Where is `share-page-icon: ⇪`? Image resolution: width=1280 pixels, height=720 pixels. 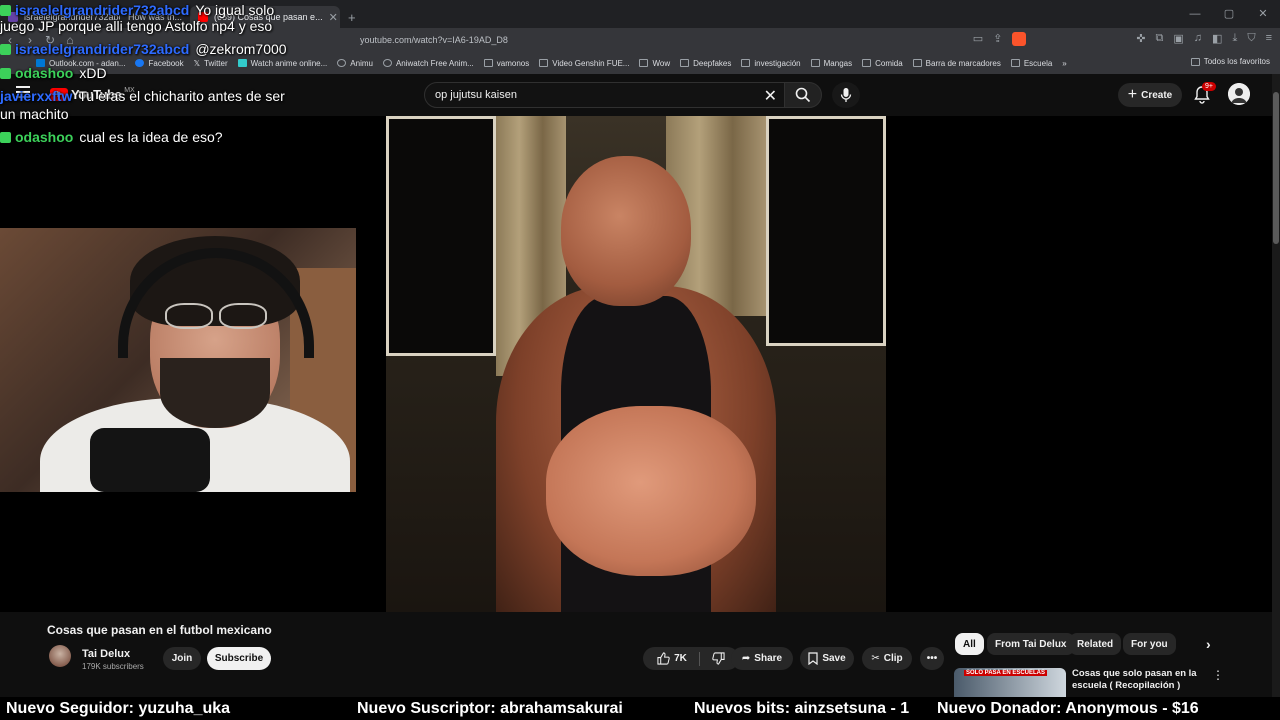
share-page-icon: ⇪ is located at coordinates (997, 39).